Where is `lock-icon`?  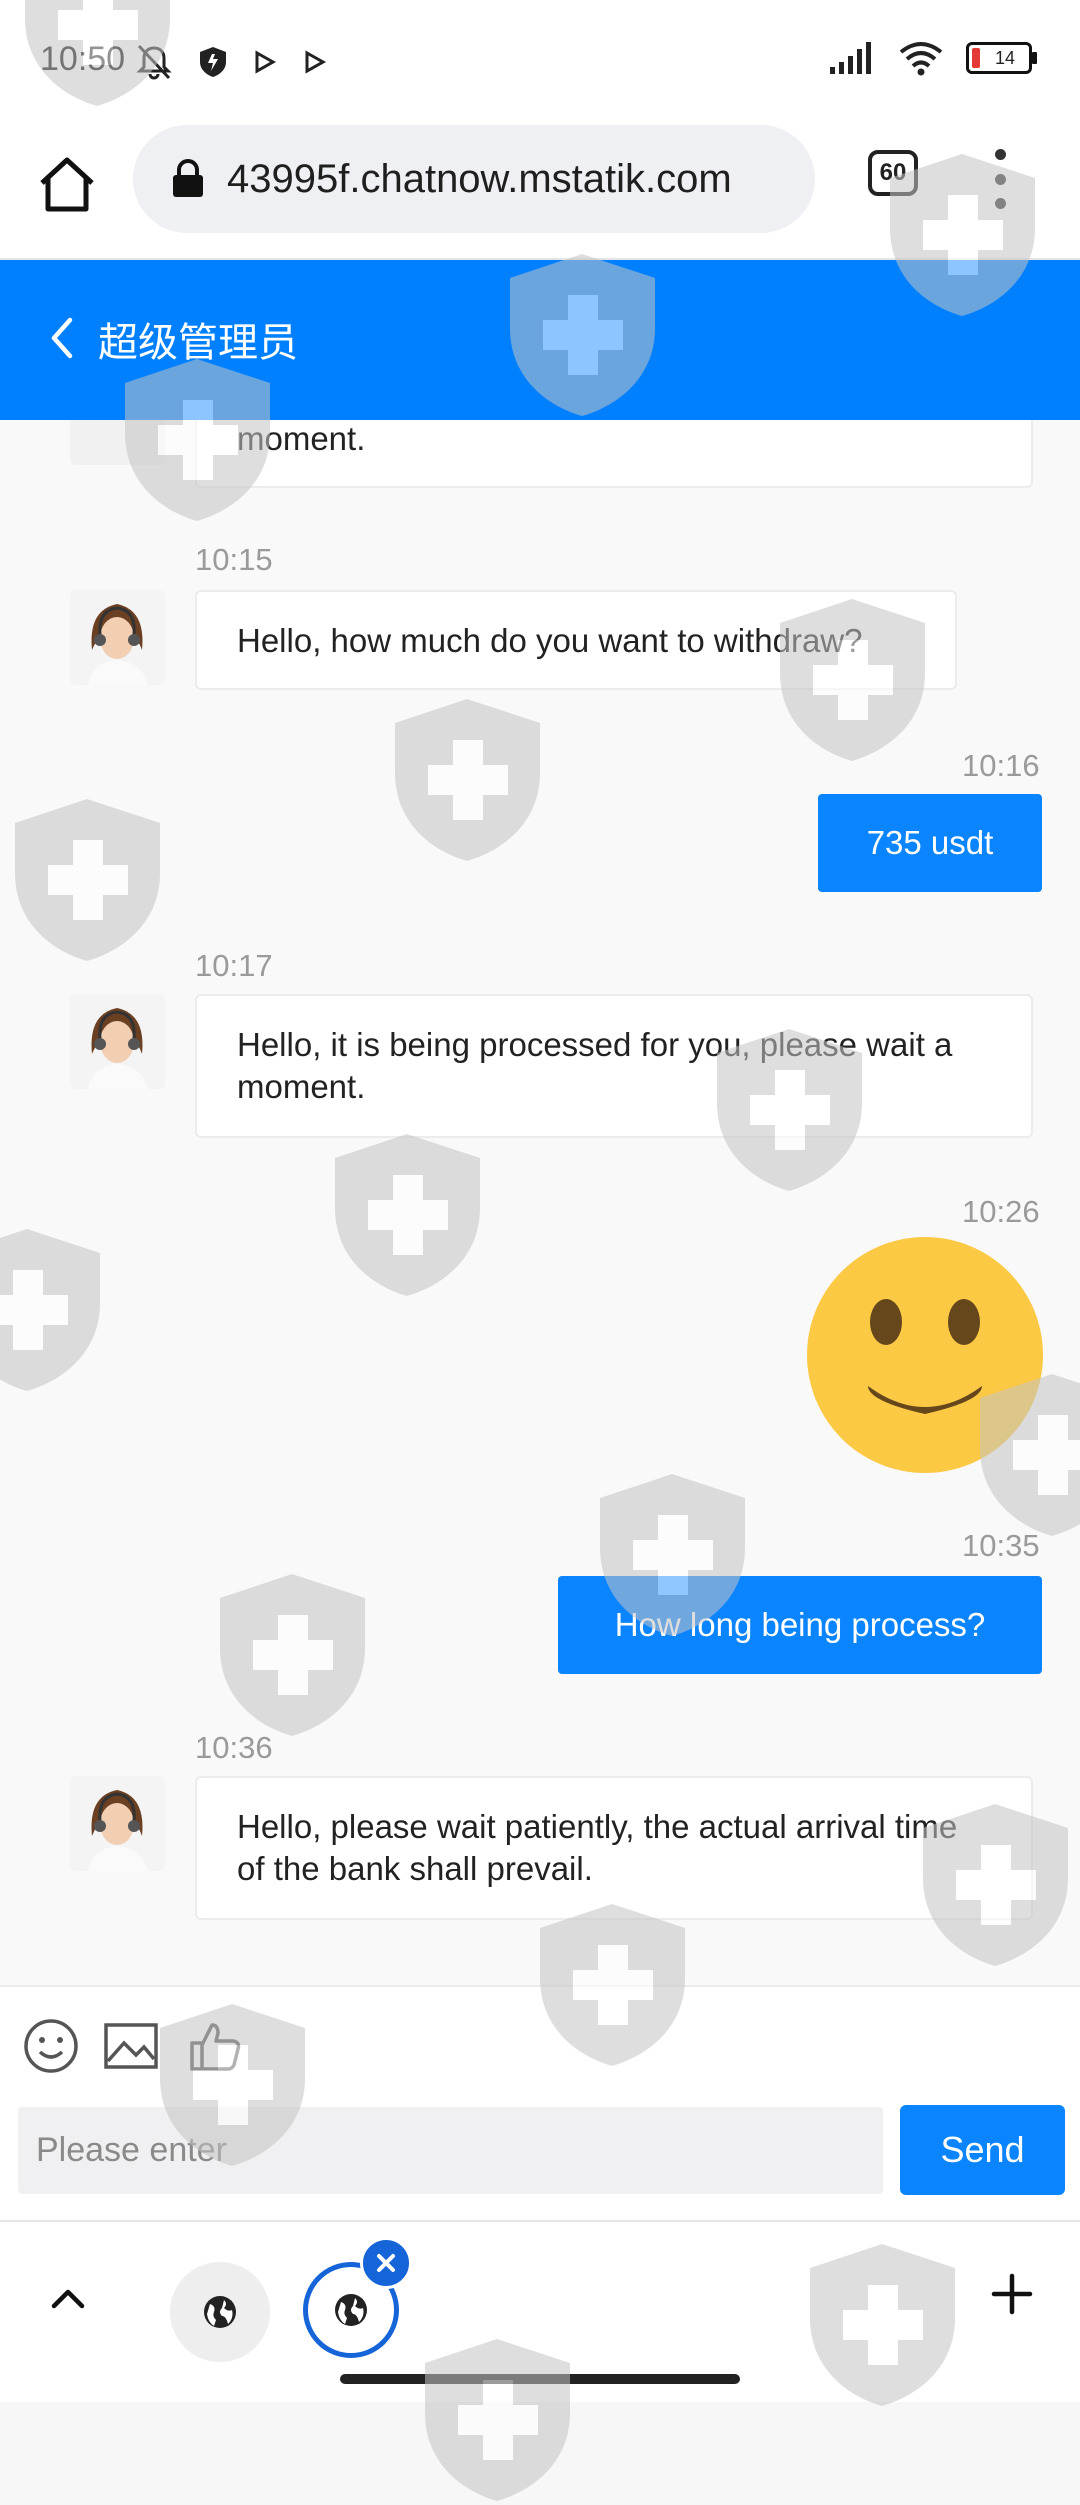
lock-icon is located at coordinates (188, 178).